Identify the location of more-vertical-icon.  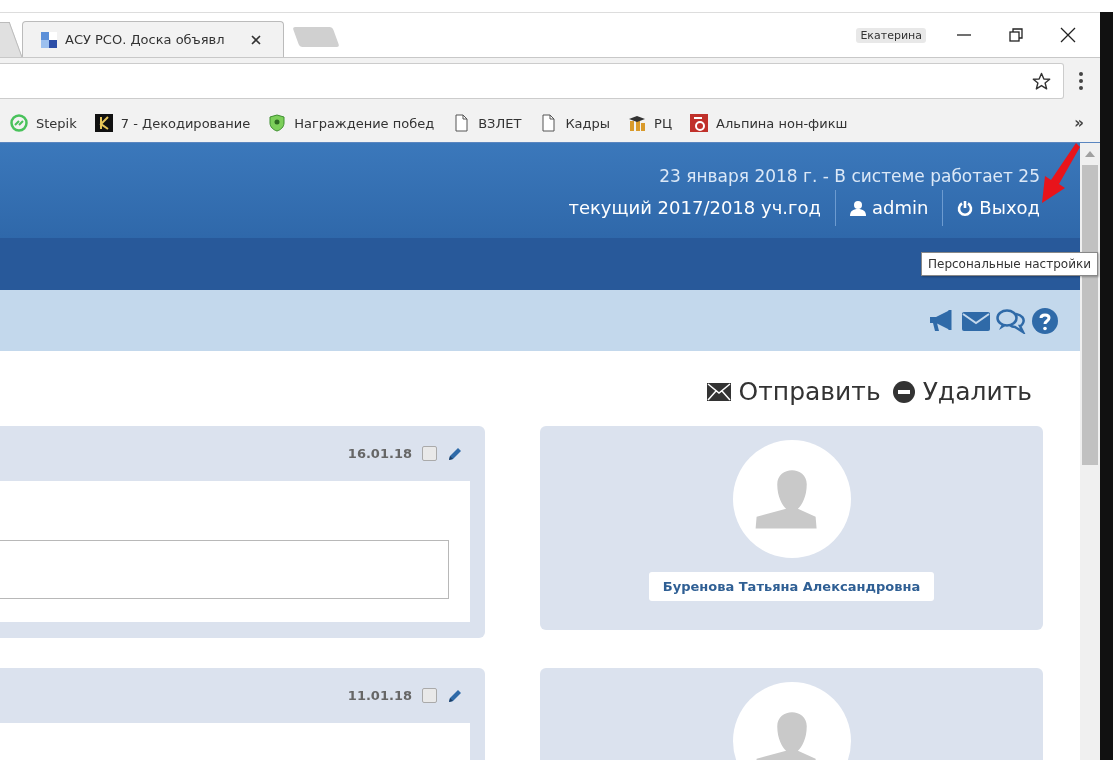
(1081, 81).